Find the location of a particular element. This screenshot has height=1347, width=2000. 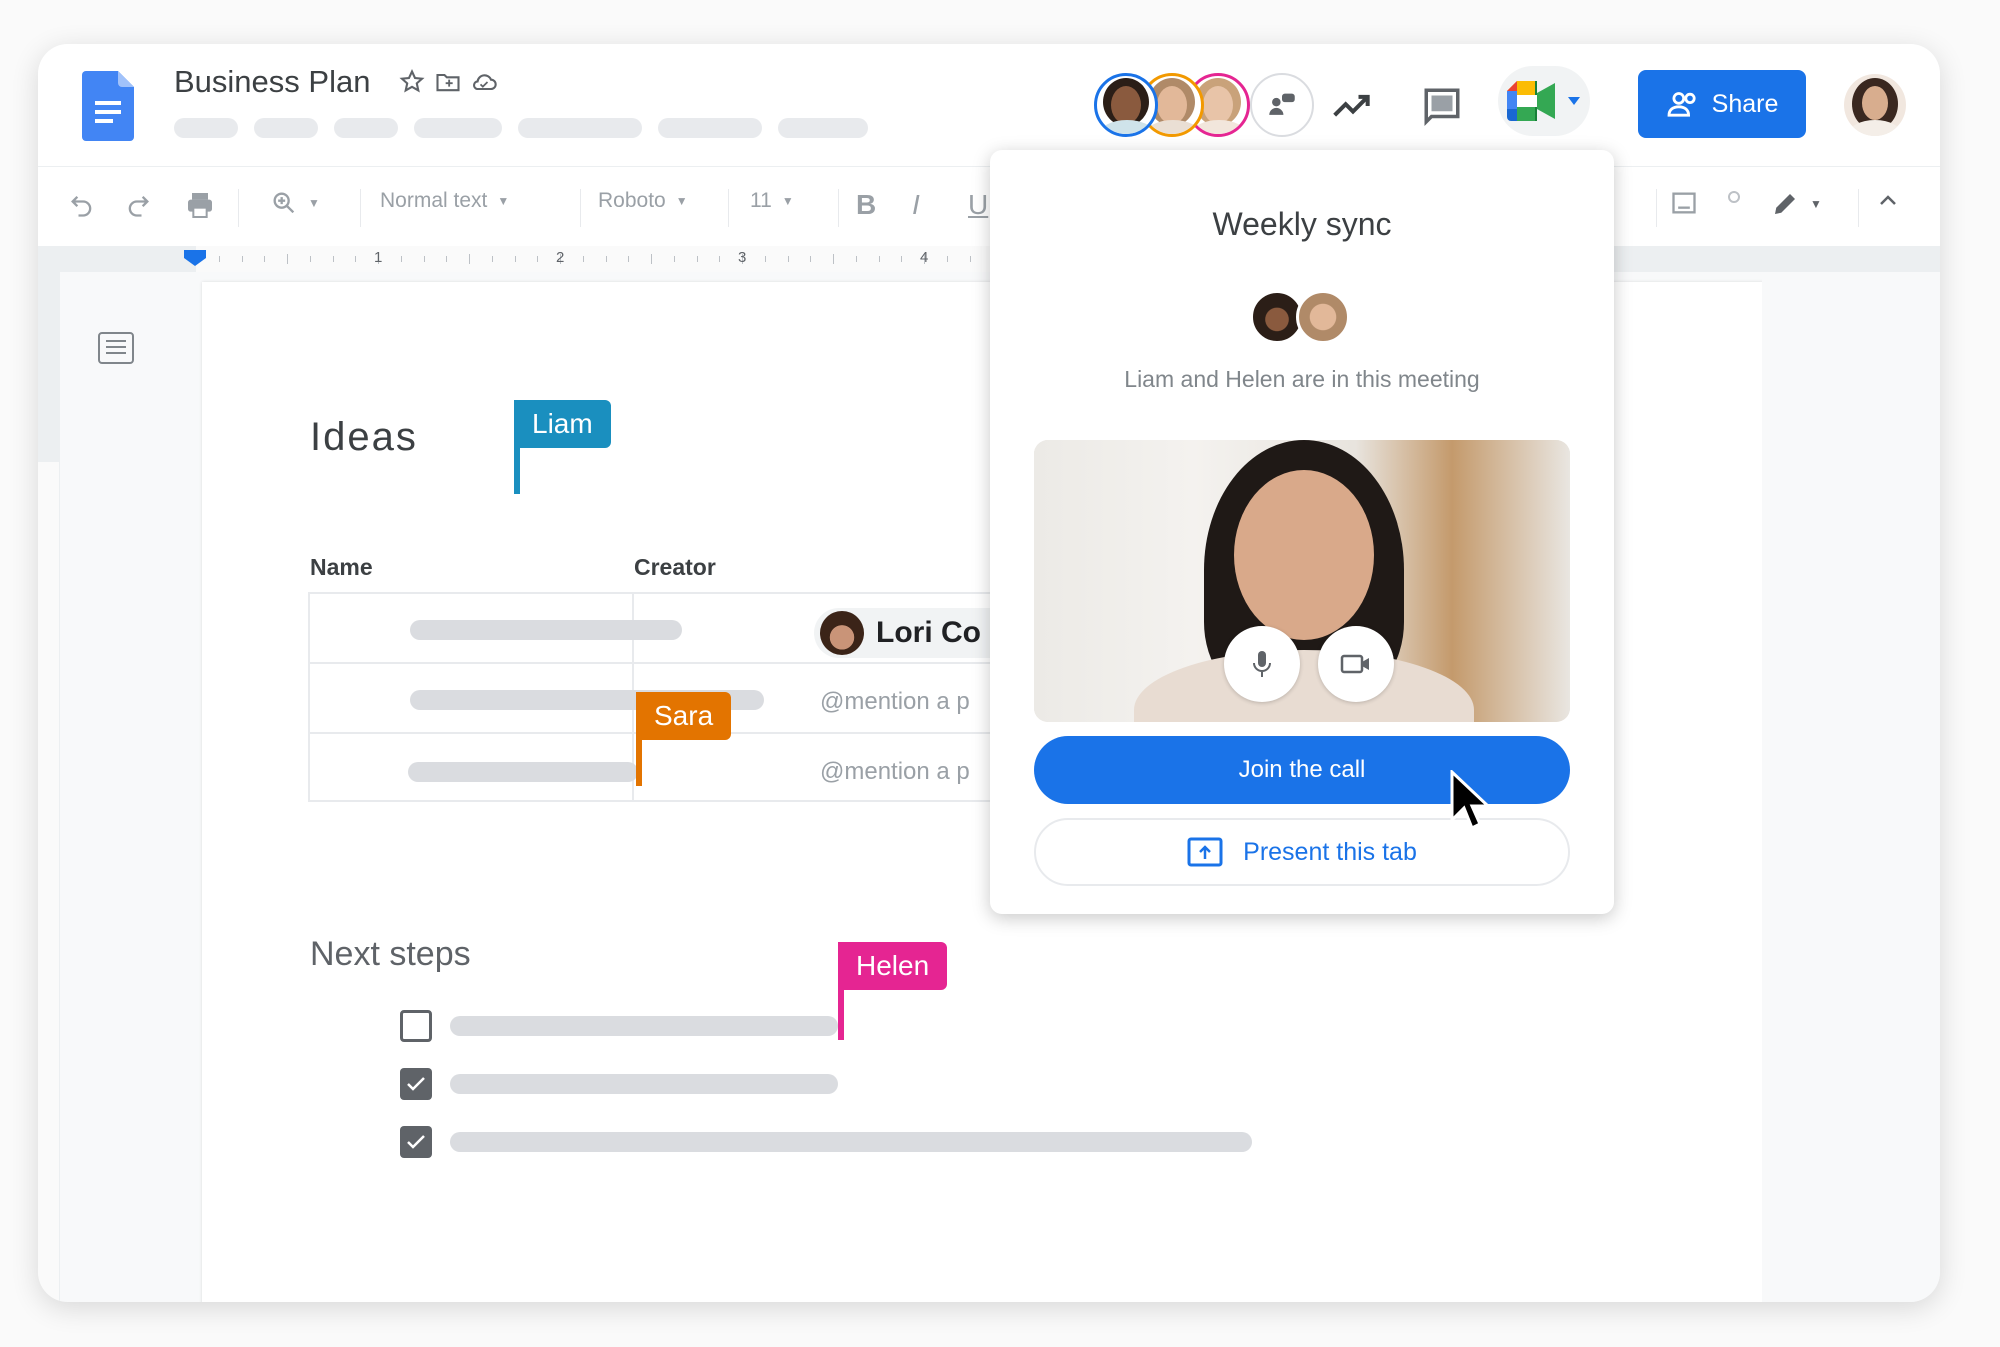

editing-mode-button: ▼ is located at coordinates (1796, 204).